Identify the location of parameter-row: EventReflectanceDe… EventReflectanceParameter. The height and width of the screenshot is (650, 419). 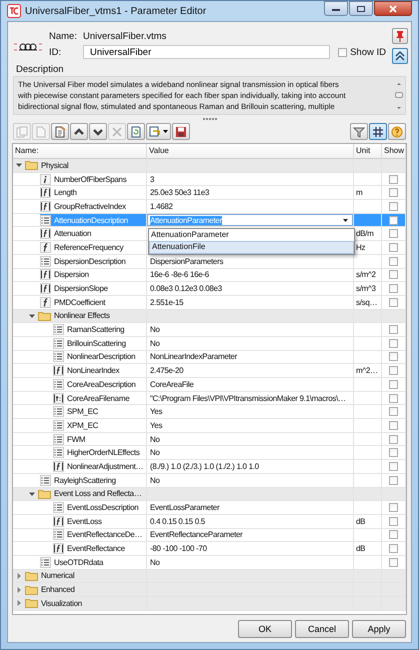
(209, 535).